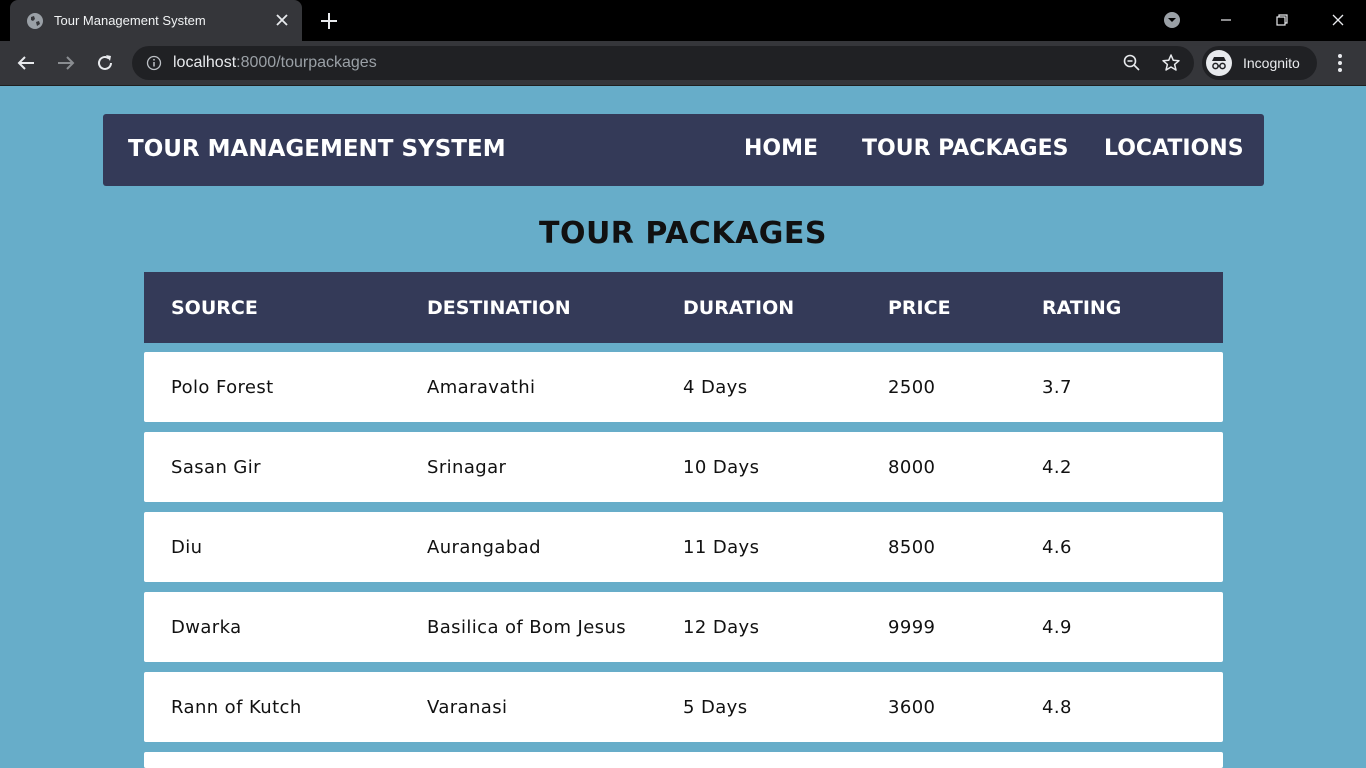 The height and width of the screenshot is (768, 1366). I want to click on nav-link-tour-packages: TOUR PACKAGES, so click(965, 148).